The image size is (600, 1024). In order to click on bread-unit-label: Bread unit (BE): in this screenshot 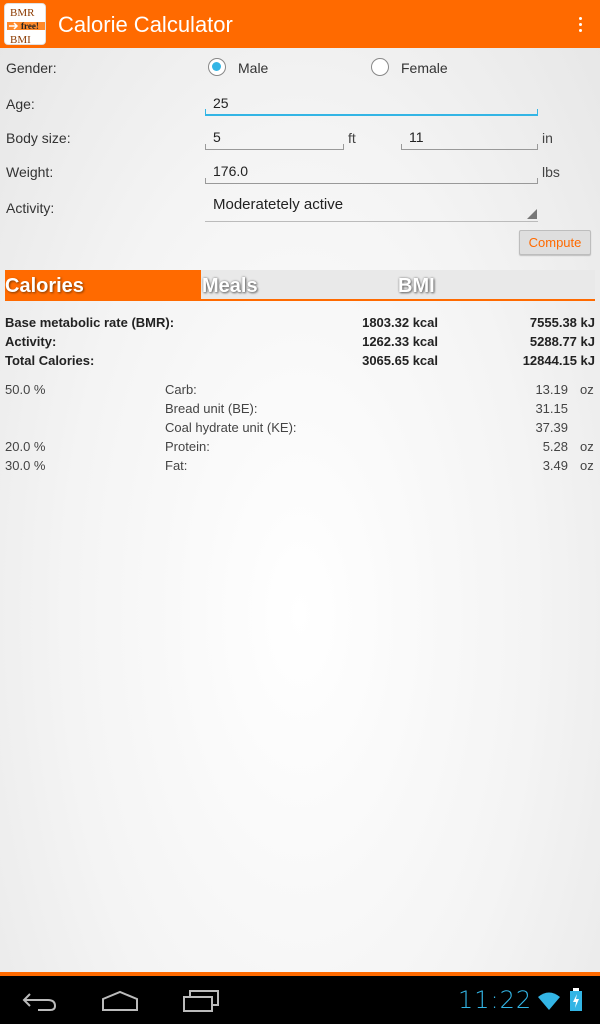, I will do `click(211, 408)`.